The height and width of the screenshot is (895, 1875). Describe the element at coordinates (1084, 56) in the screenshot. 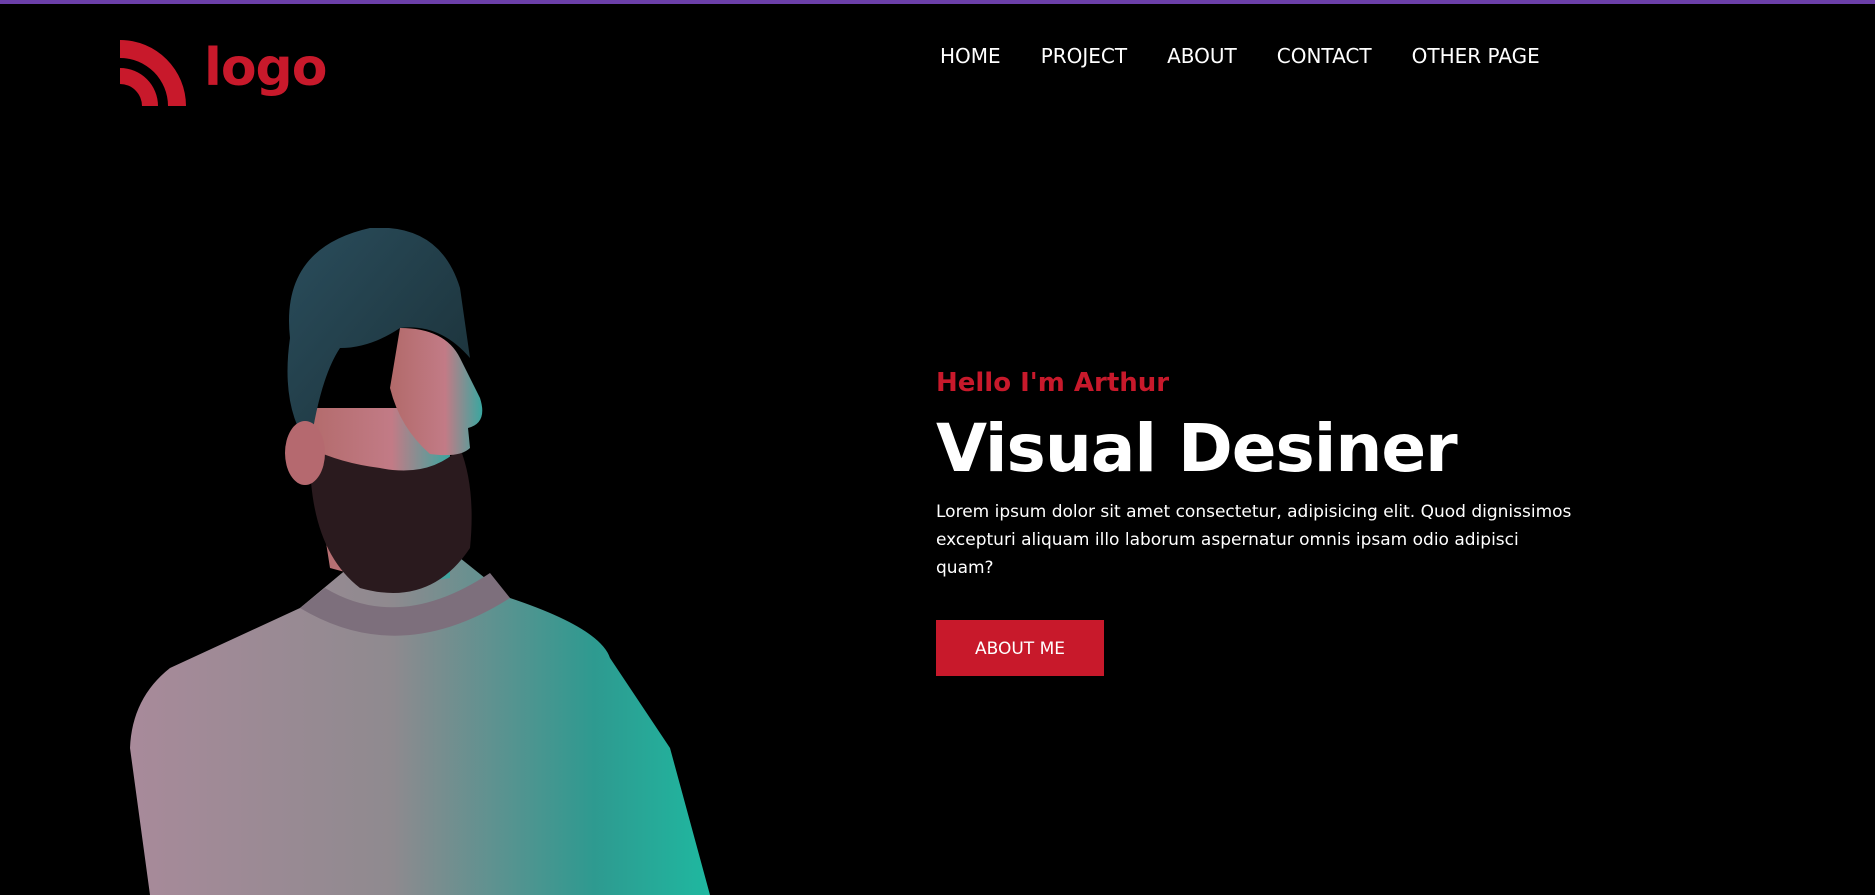

I see `nav-project: PROJECT` at that location.